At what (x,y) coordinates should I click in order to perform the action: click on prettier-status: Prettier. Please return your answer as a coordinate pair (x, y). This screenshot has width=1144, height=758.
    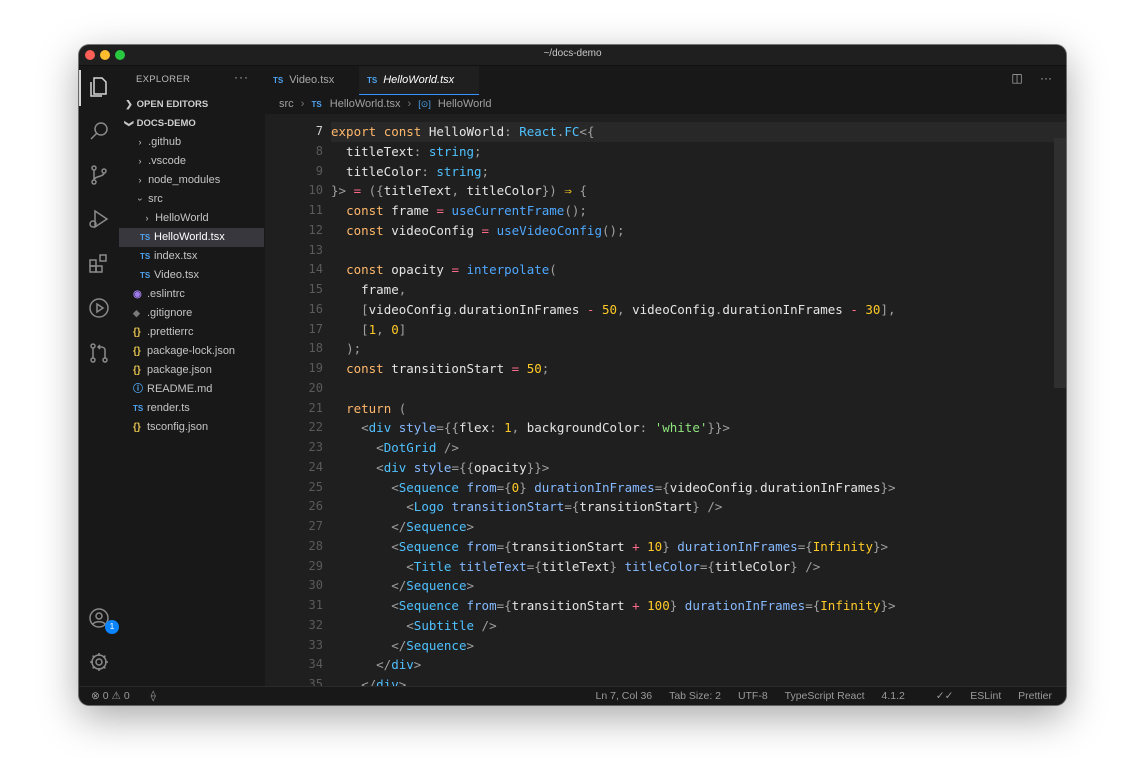
    Looking at the image, I should click on (1035, 696).